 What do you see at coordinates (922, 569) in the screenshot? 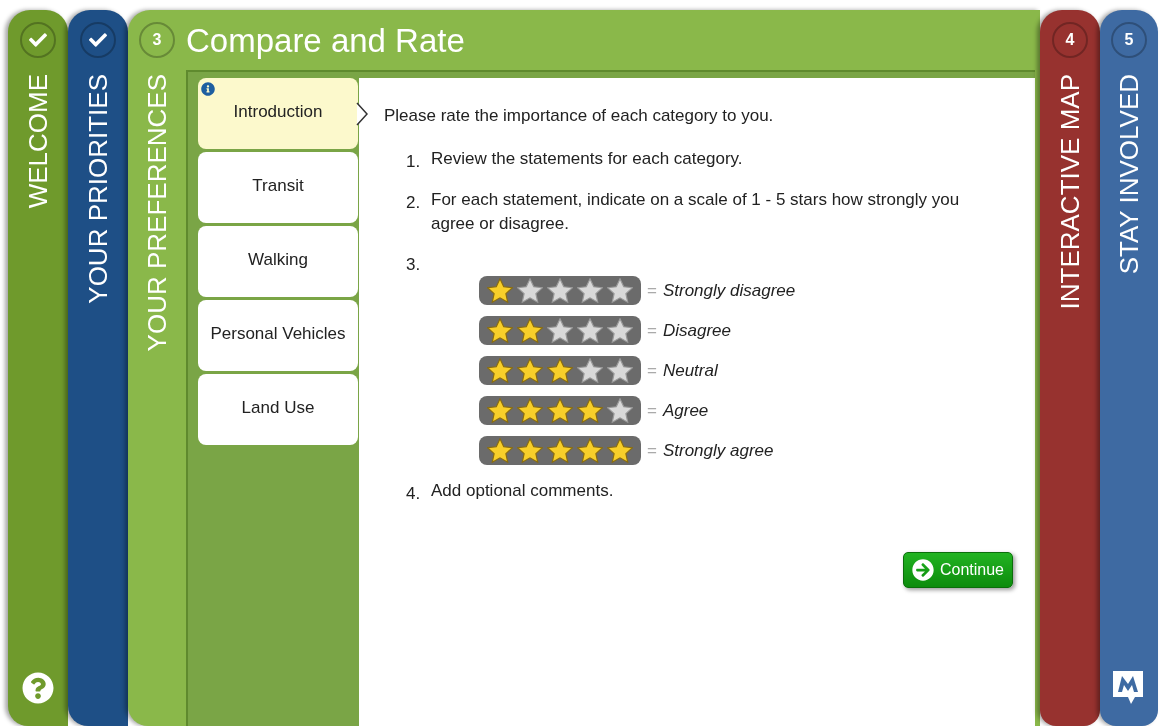
I see `arrow-icon` at bounding box center [922, 569].